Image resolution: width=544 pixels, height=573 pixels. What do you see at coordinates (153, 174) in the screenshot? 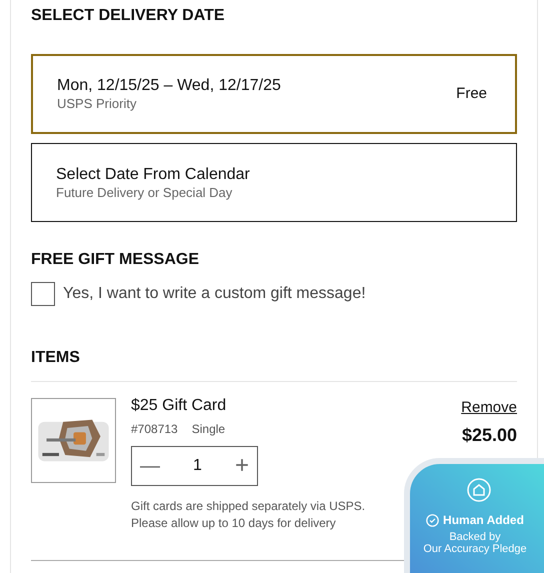
I see `option-label: Select Date From Calendar` at bounding box center [153, 174].